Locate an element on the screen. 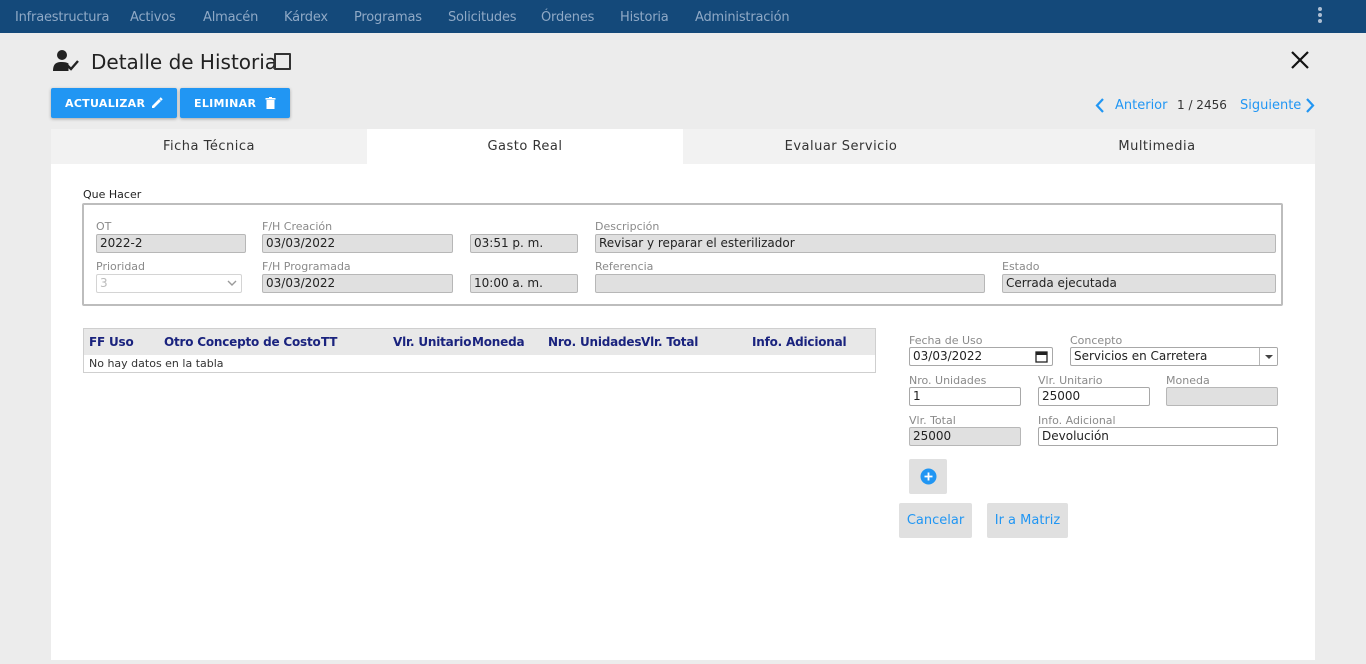  col-info-adicional: Info. Adicional is located at coordinates (799, 342).